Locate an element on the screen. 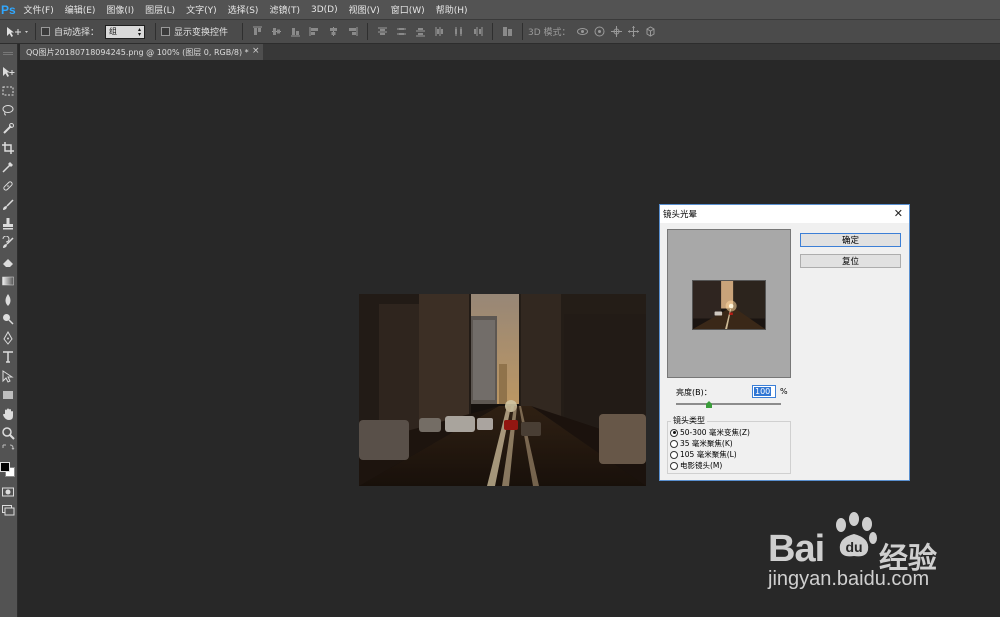 This screenshot has width=1000, height=617. path-selection-tool-icon is located at coordinates (8, 376).